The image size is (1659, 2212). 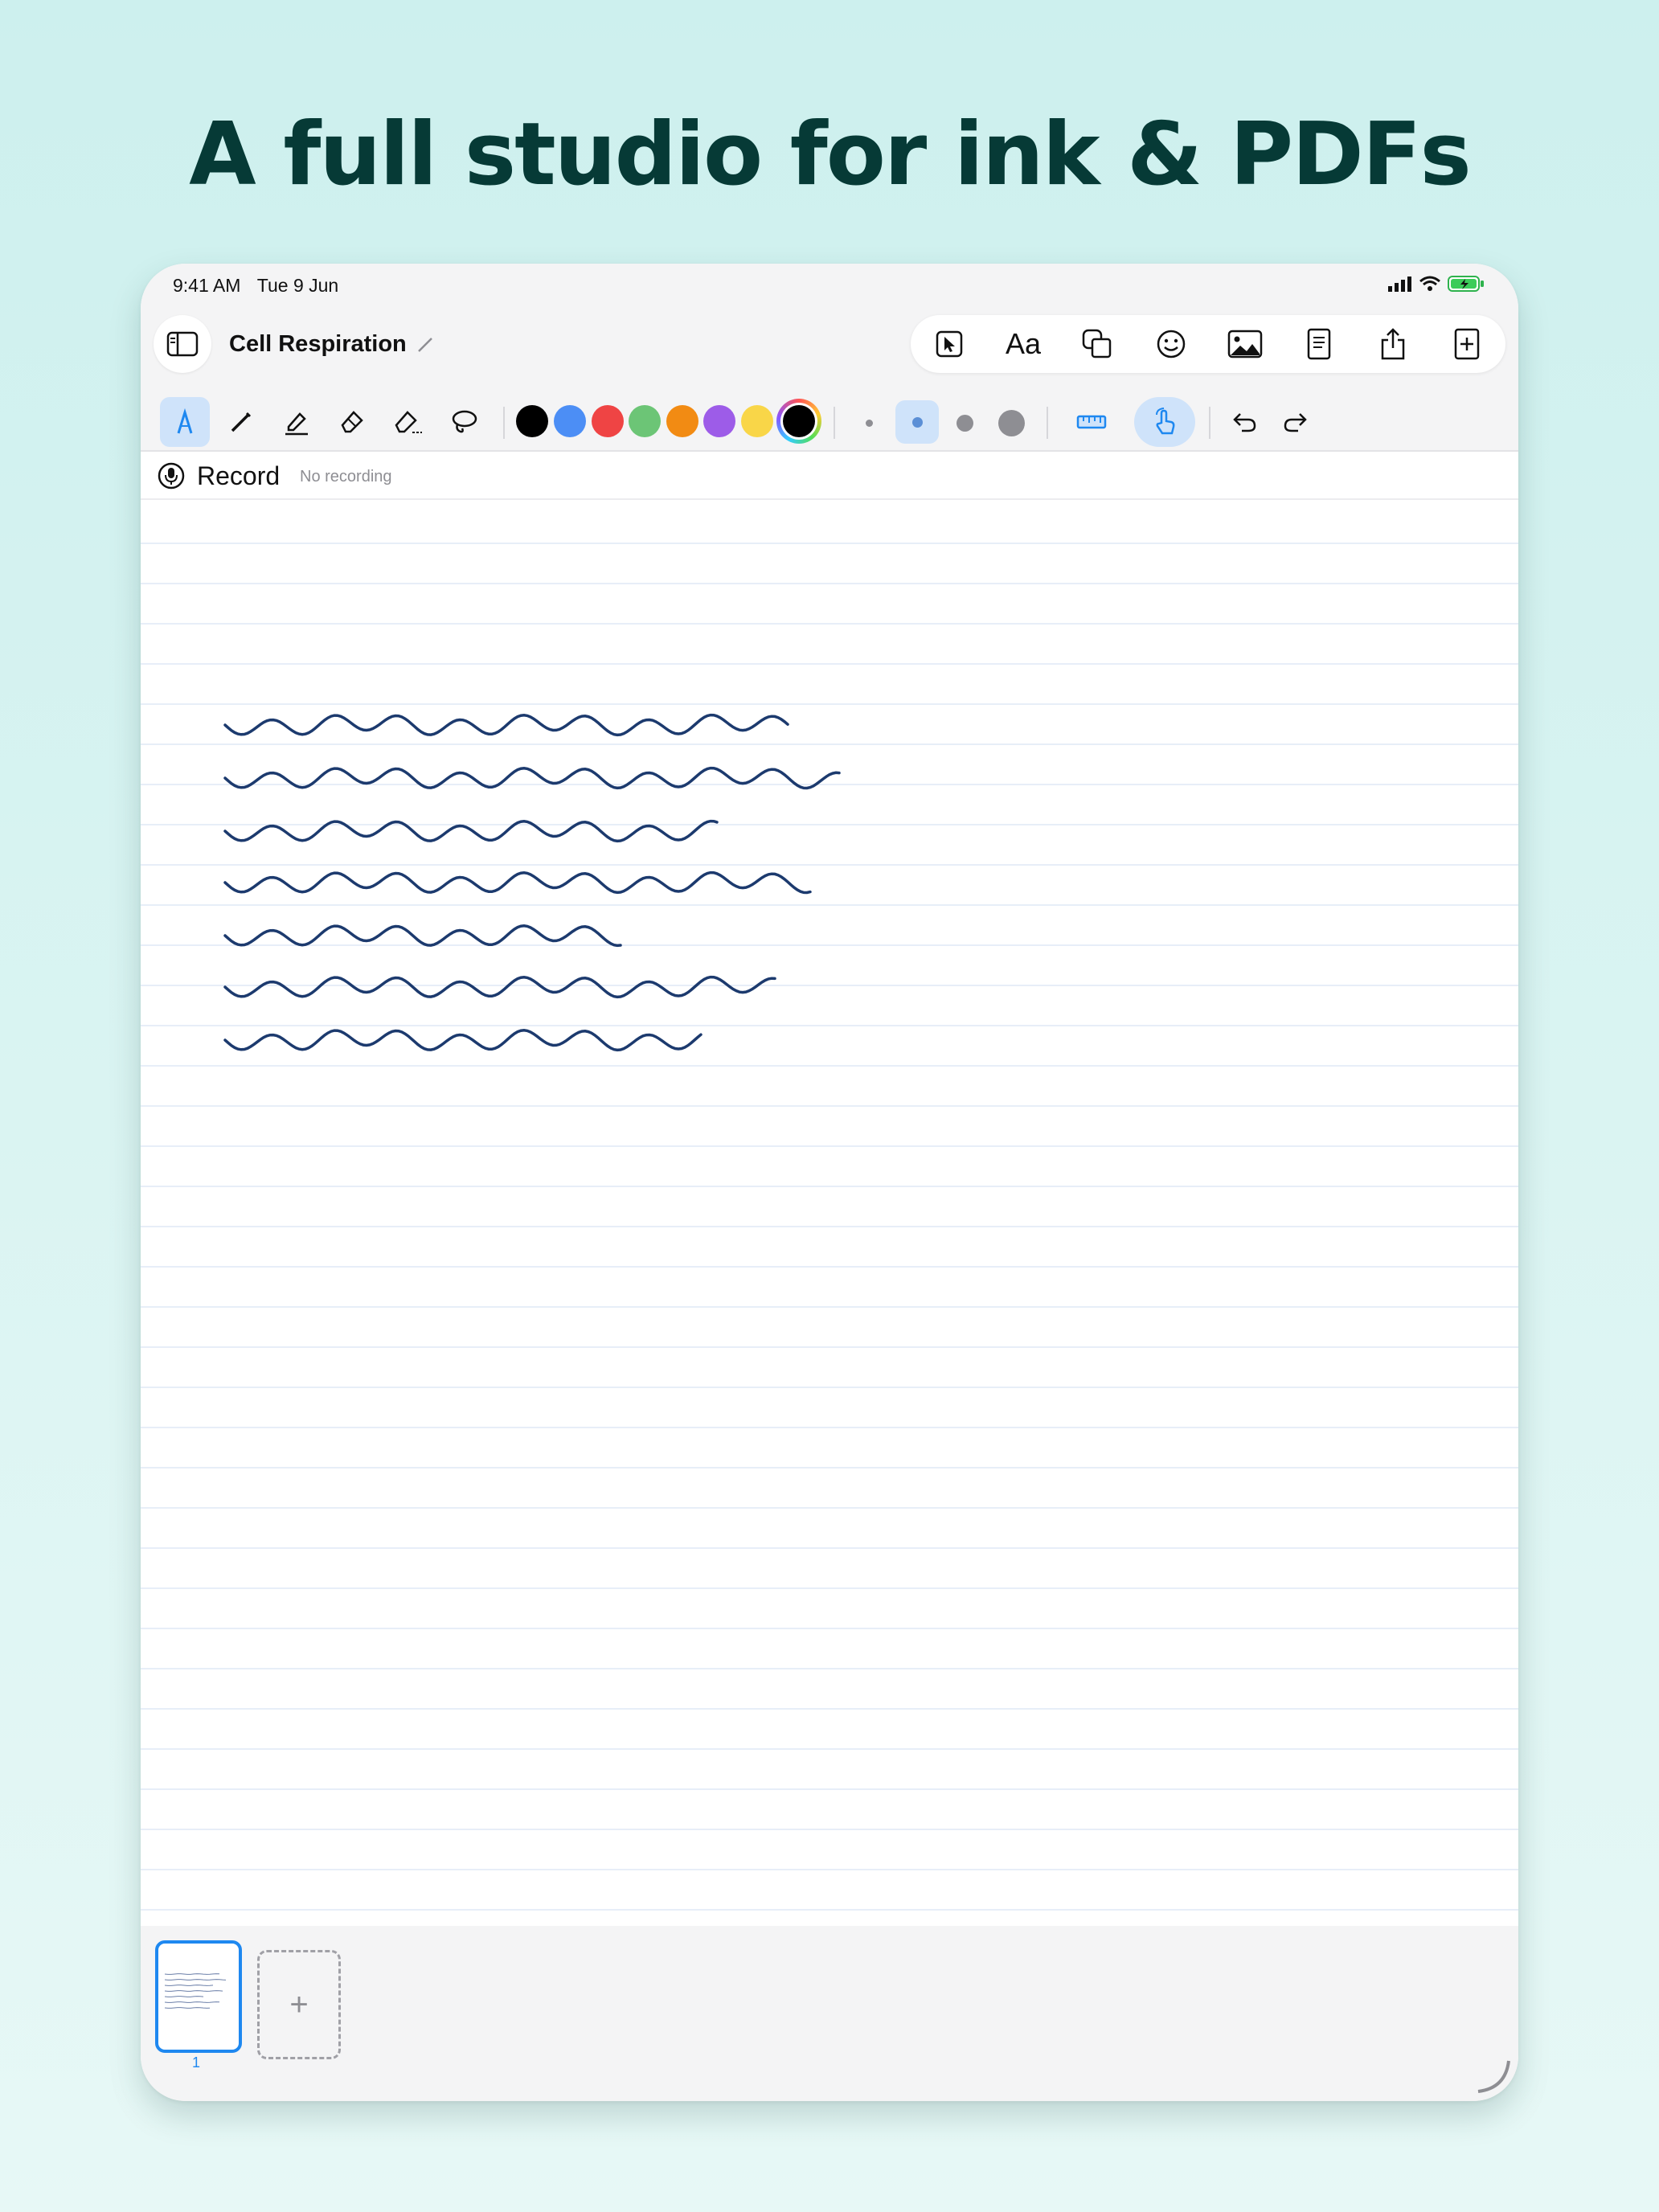 I want to click on sidebar-icon, so click(x=182, y=344).